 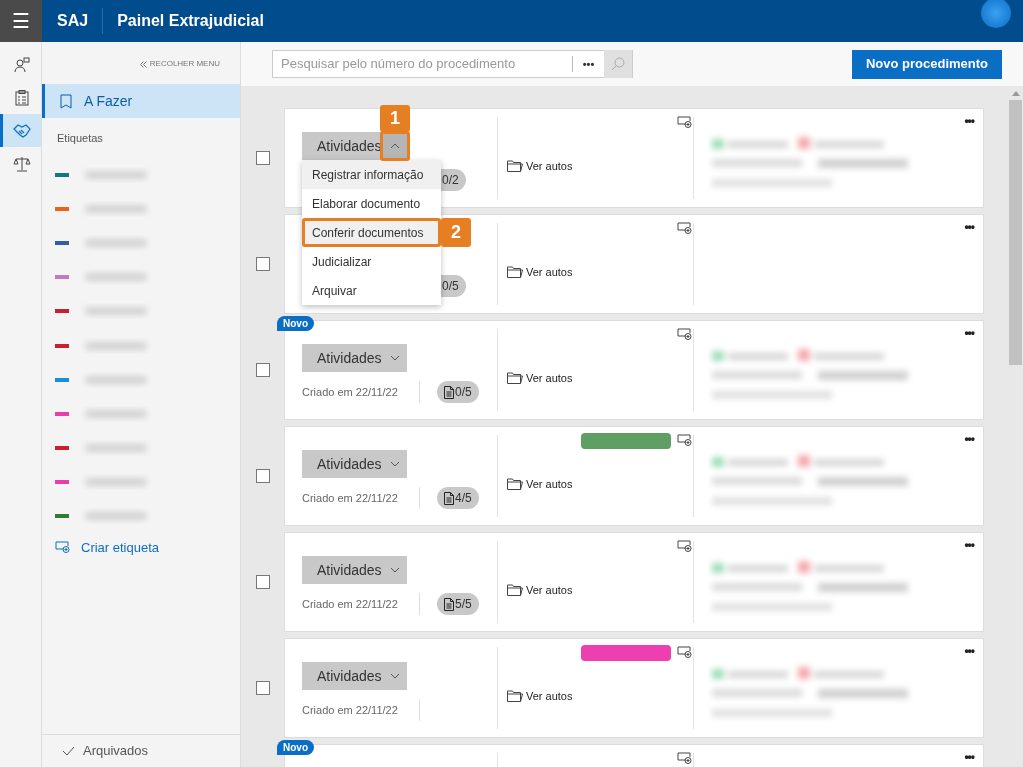 I want to click on check-icon, so click(x=68, y=751).